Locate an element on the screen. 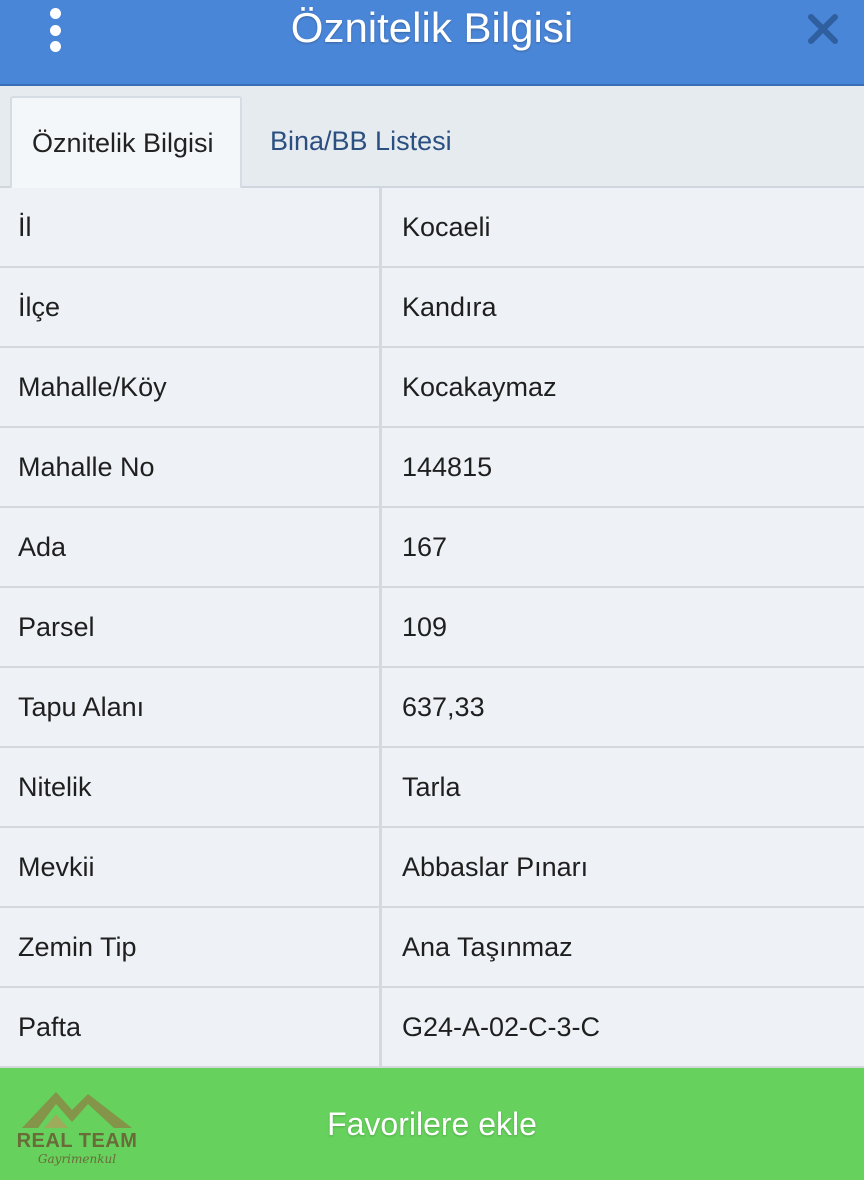  table-row: Zemin Tip Ana Taşınmaz is located at coordinates (432, 948).